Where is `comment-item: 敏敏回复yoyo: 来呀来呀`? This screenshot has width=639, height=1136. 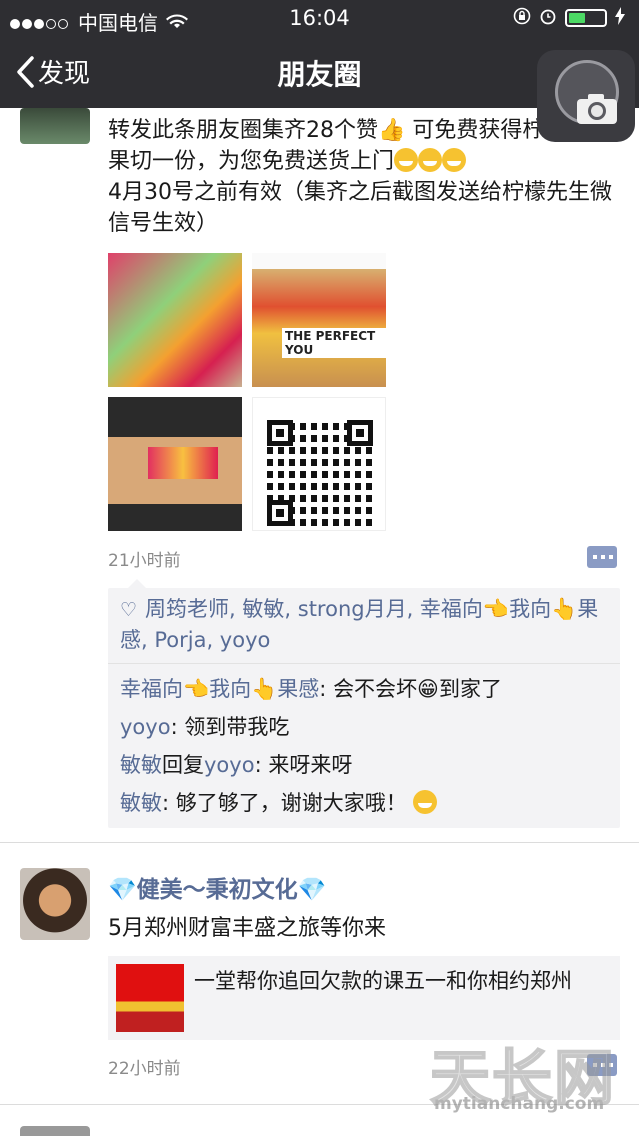
comment-item: 敏敏回复yoyo: 来呀来呀 is located at coordinates (365, 765).